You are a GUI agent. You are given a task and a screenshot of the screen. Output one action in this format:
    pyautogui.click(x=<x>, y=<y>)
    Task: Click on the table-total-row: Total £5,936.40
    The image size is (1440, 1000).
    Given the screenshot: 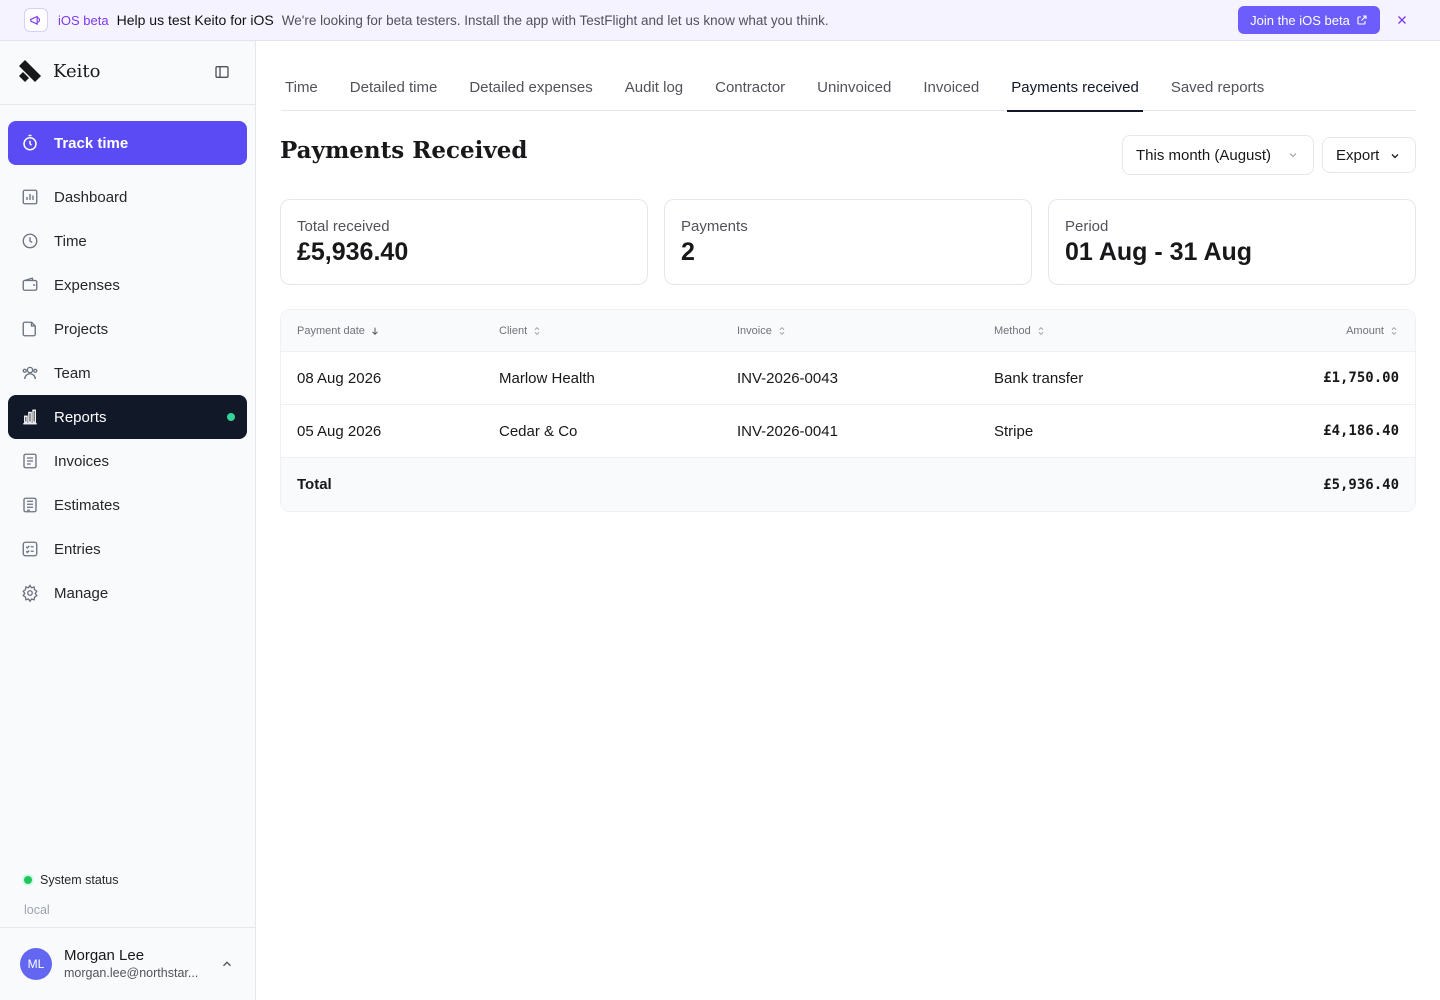 What is the action you would take?
    pyautogui.click(x=848, y=484)
    